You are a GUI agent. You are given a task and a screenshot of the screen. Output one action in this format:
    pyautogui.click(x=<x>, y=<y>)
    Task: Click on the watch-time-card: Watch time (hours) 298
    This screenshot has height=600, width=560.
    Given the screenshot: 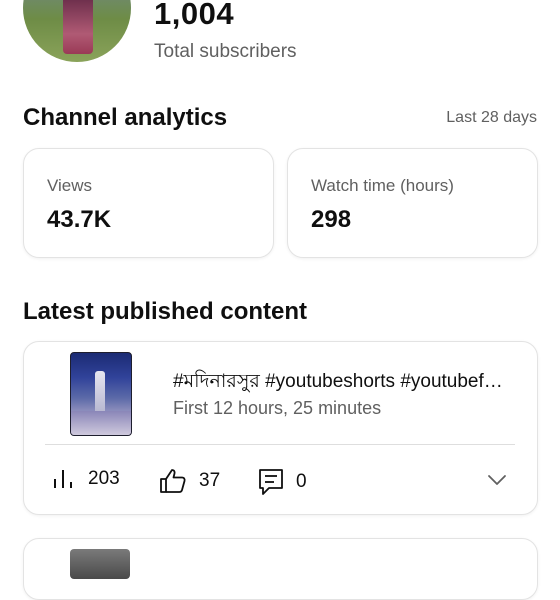 What is the action you would take?
    pyautogui.click(x=412, y=203)
    